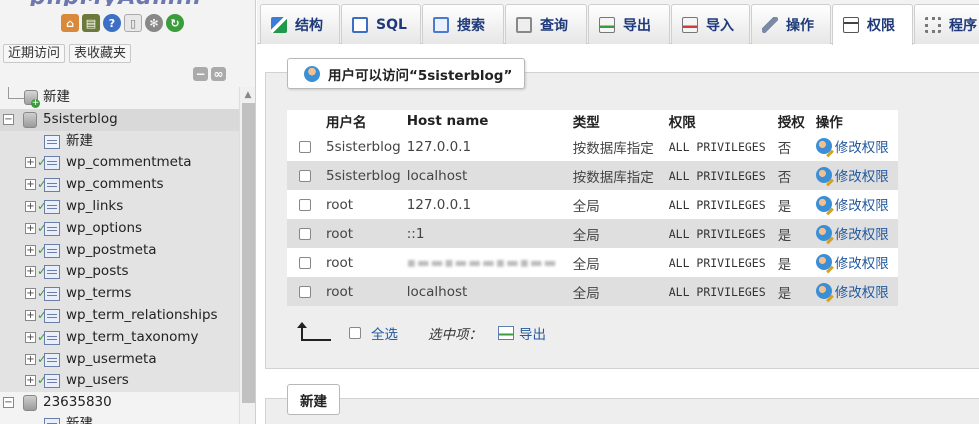 This screenshot has width=979, height=424. I want to click on tree-table-item: + ✓ wp_options, so click(119, 228).